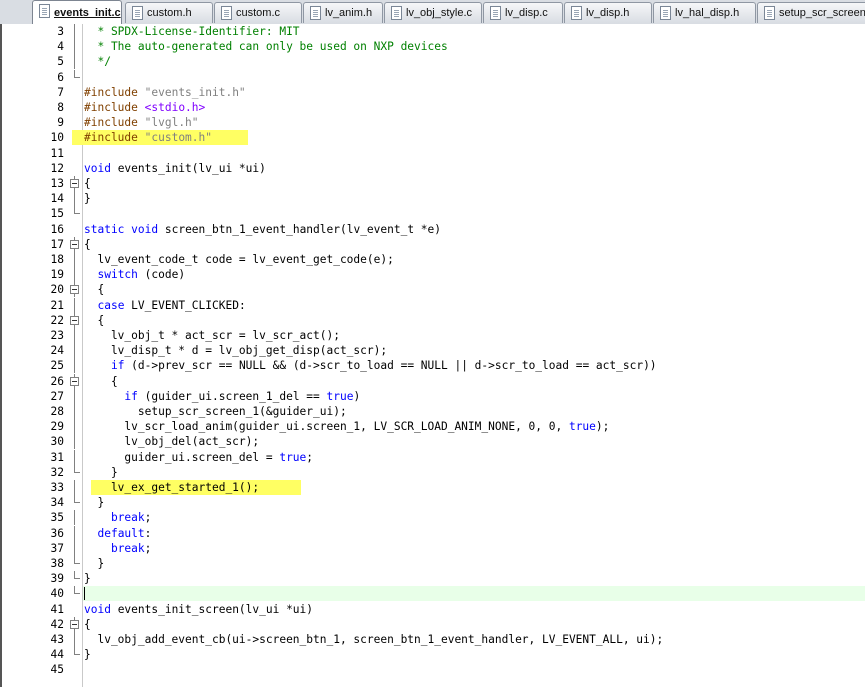  What do you see at coordinates (198, 457) in the screenshot?
I see `code-text: guider_ui.screen_del = true;` at bounding box center [198, 457].